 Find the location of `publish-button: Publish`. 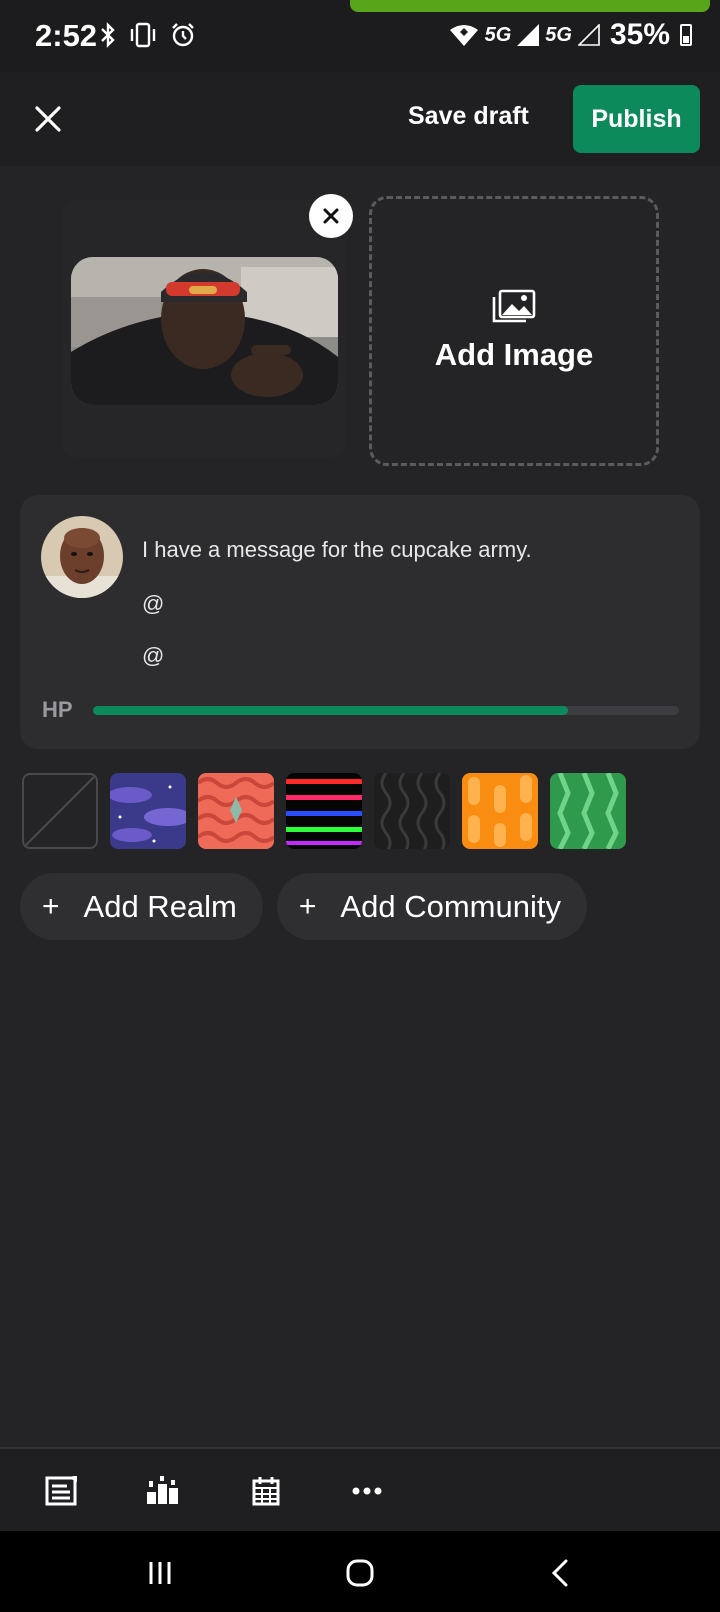

publish-button: Publish is located at coordinates (636, 119).